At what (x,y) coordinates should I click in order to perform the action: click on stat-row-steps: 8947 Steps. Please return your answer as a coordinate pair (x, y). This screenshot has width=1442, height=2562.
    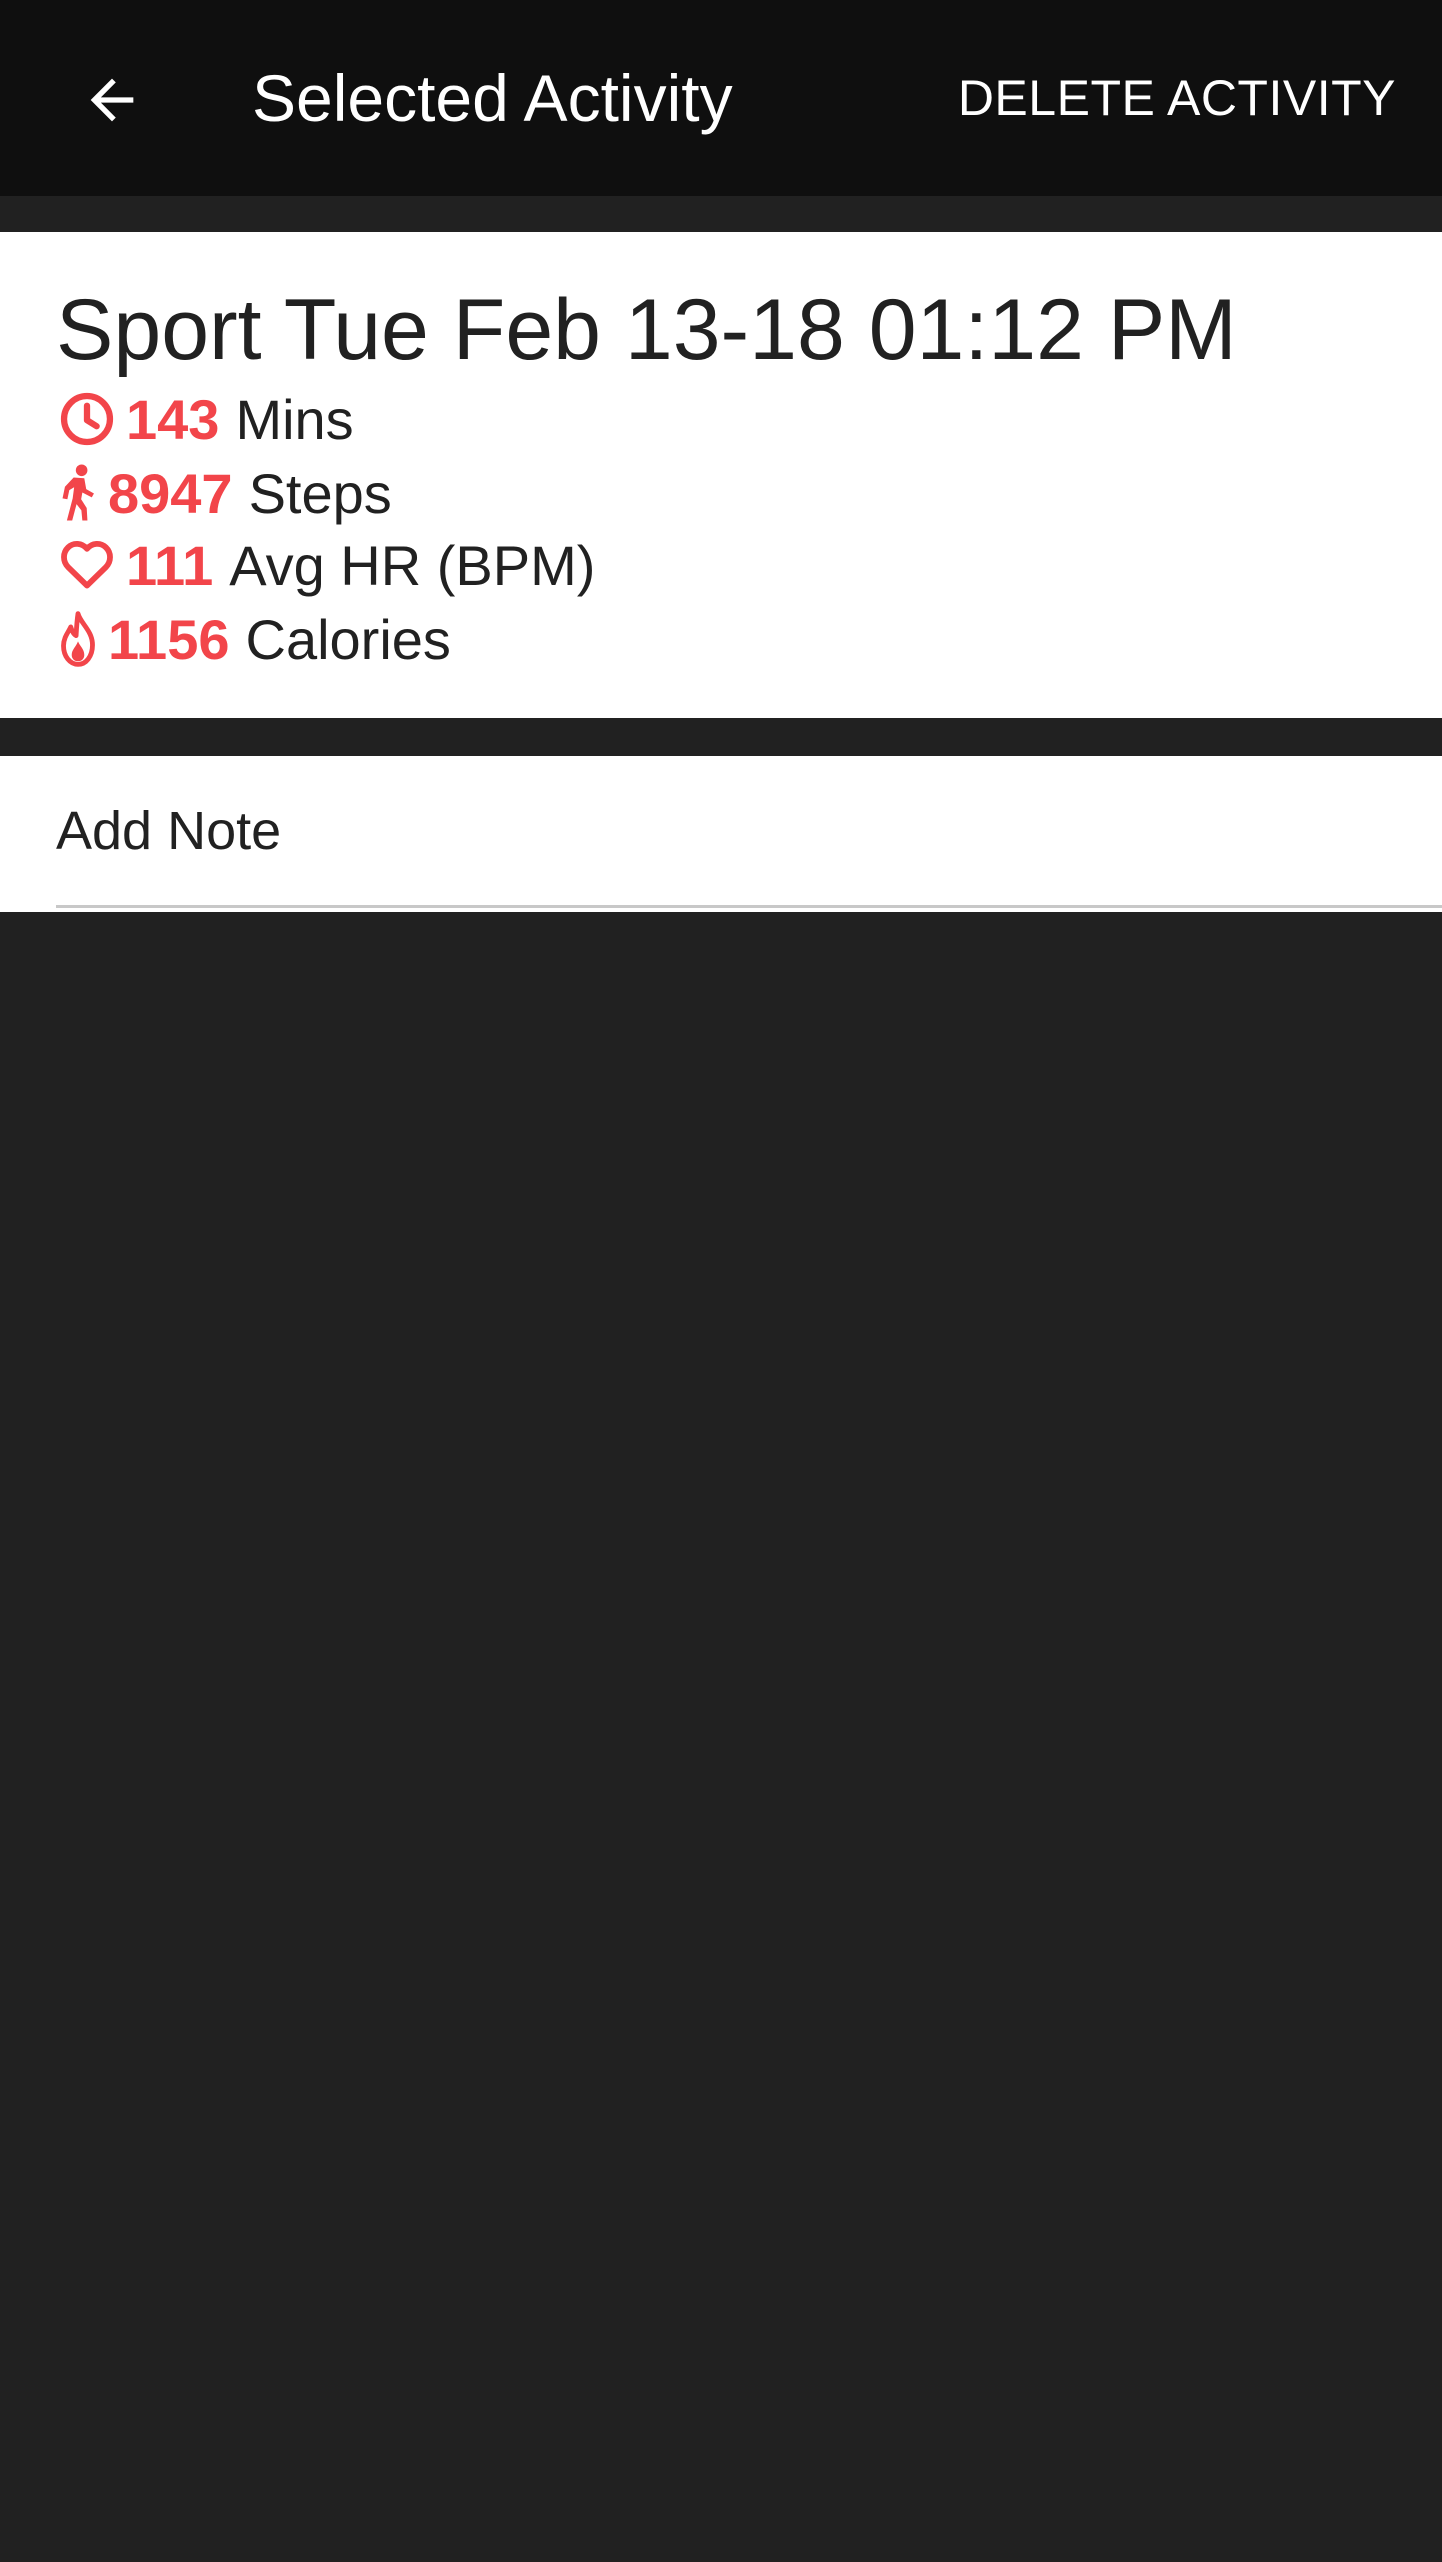
    Looking at the image, I should click on (224, 493).